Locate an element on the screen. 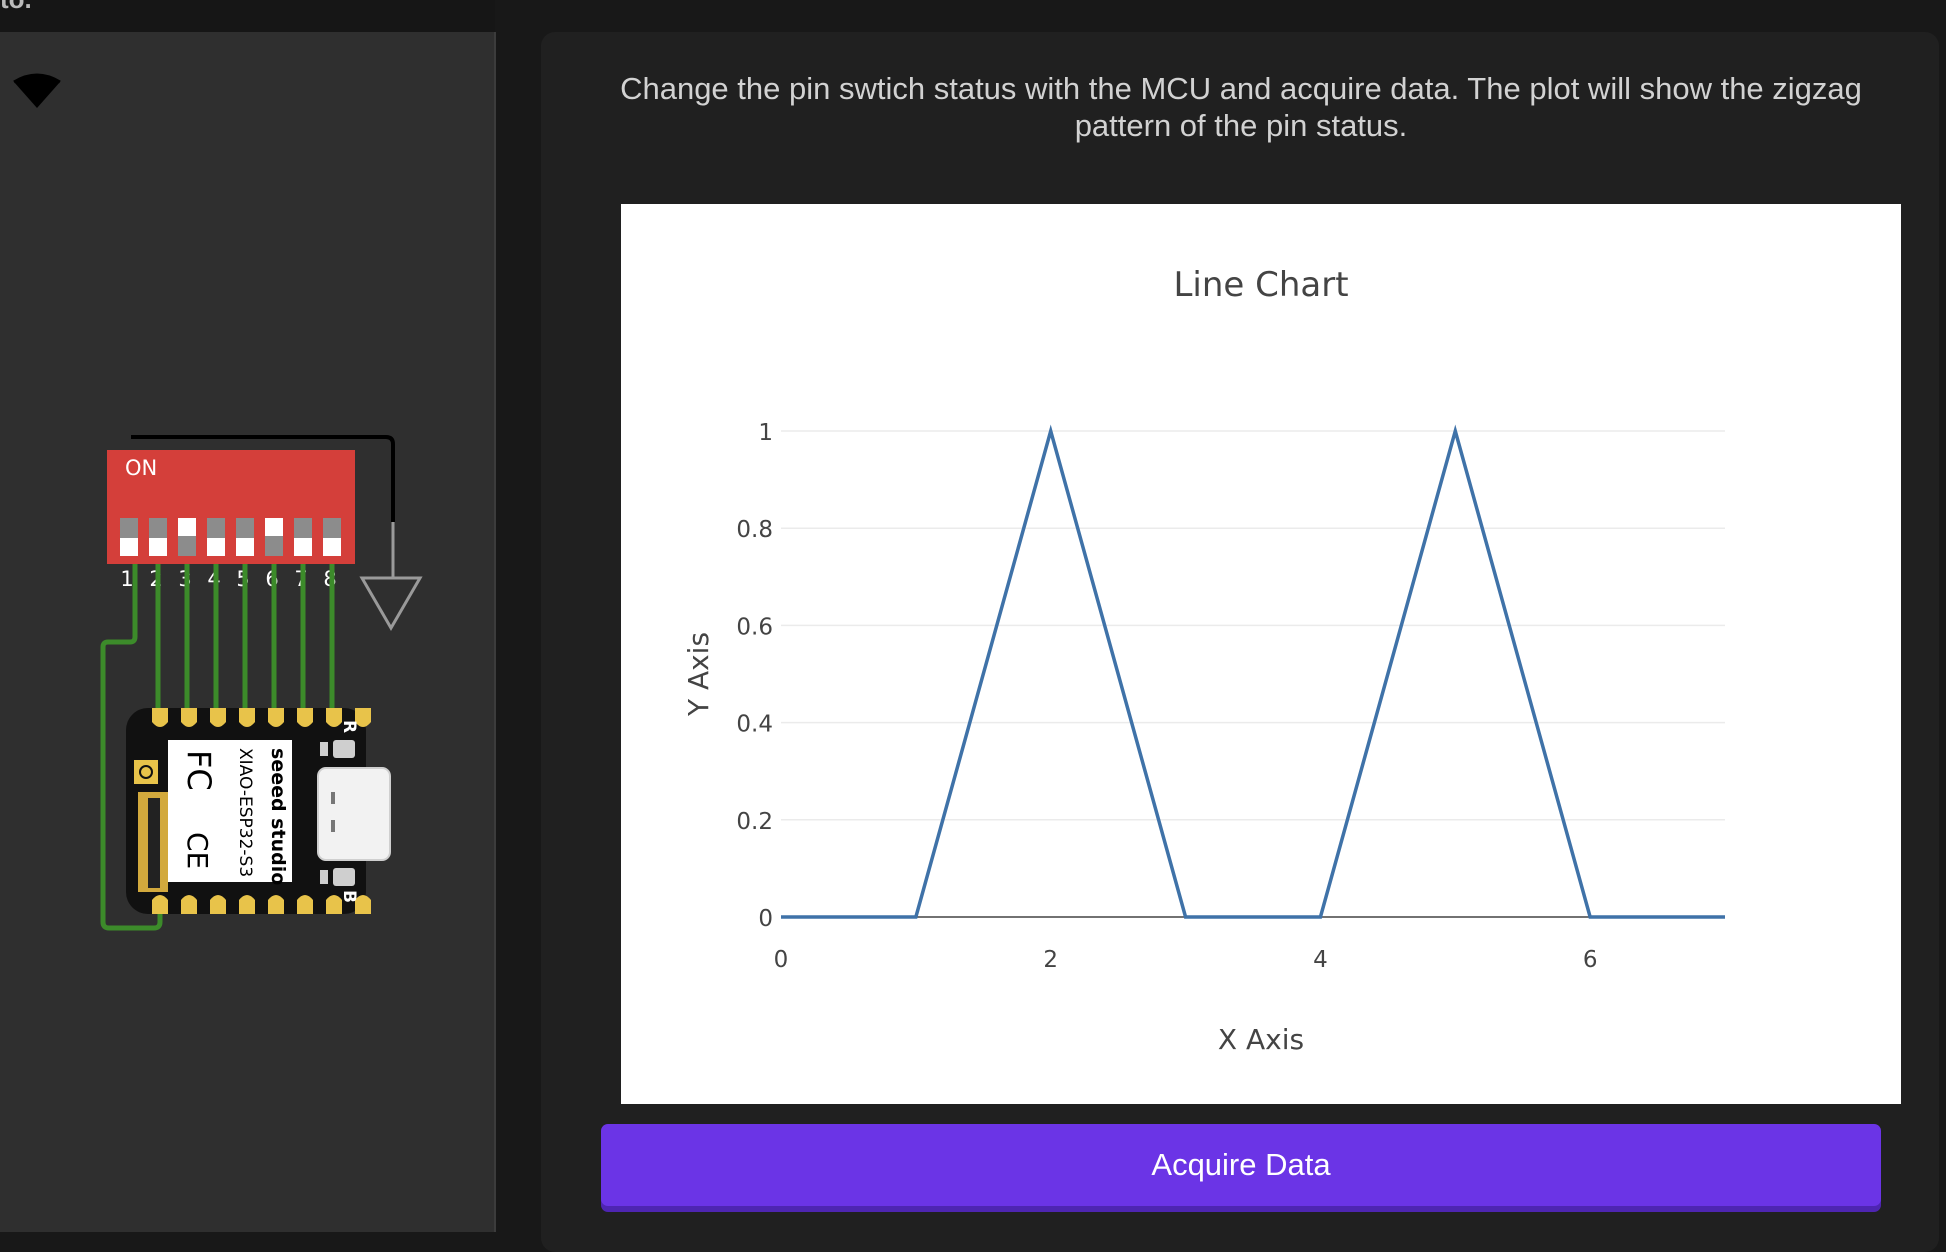  reset-label: R is located at coordinates (349, 726).